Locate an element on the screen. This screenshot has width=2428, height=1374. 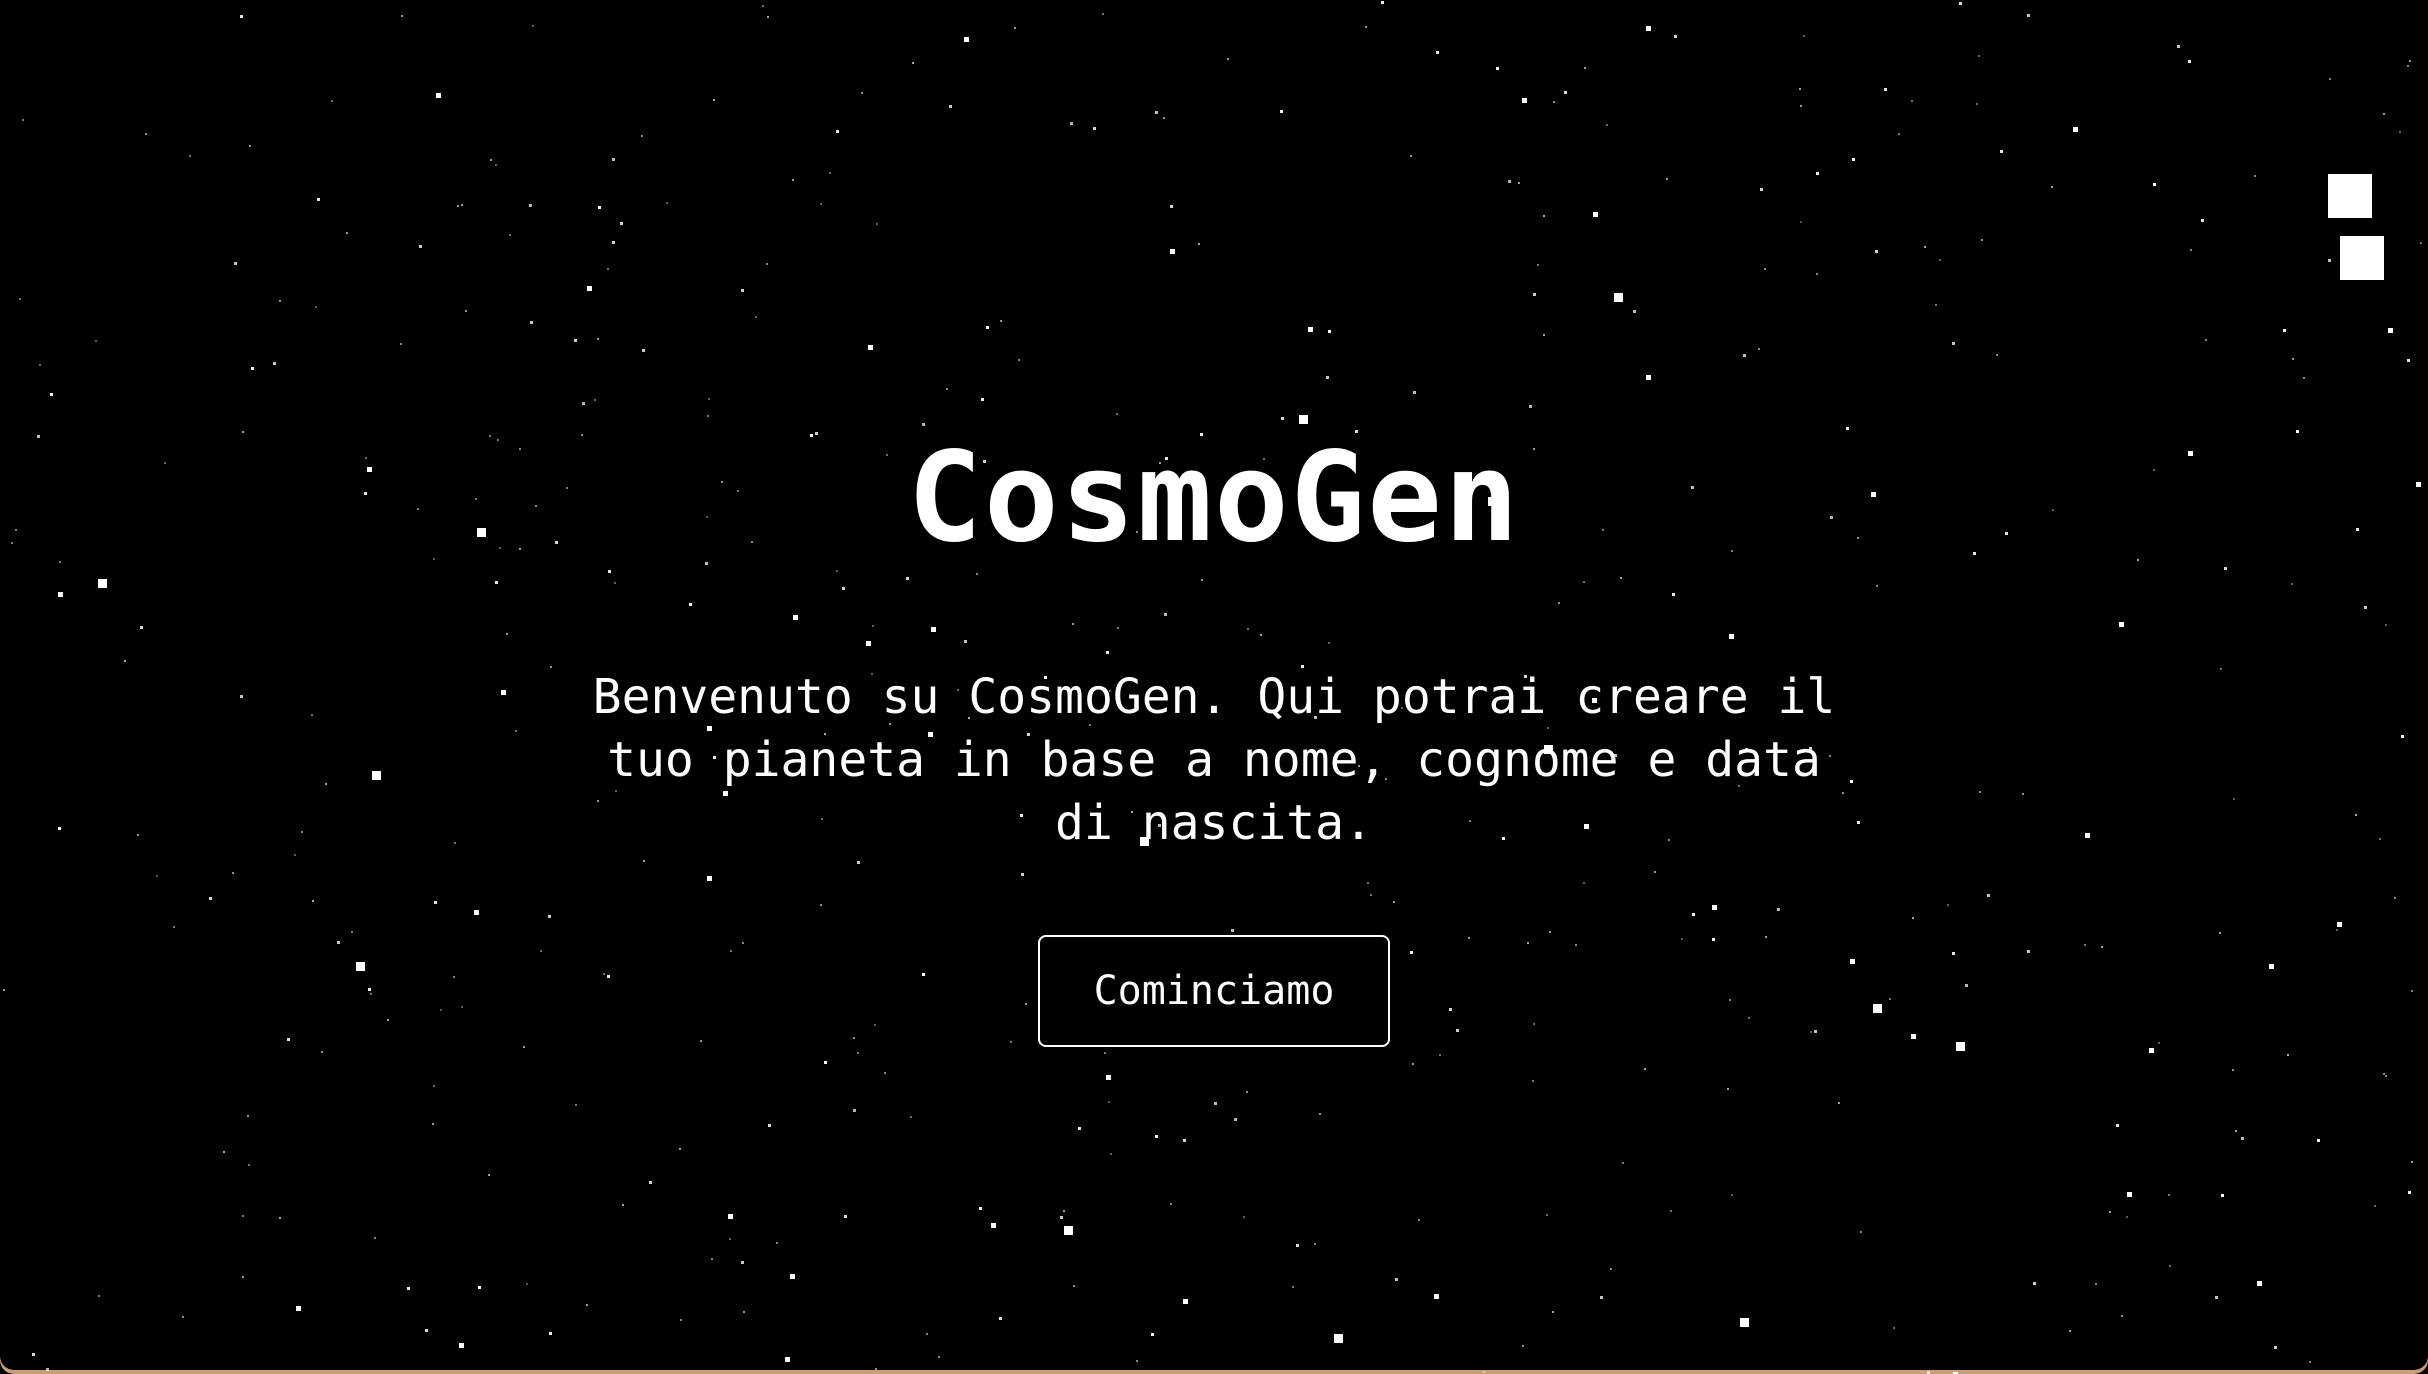
start-button: Cominciamo is located at coordinates (1214, 991).